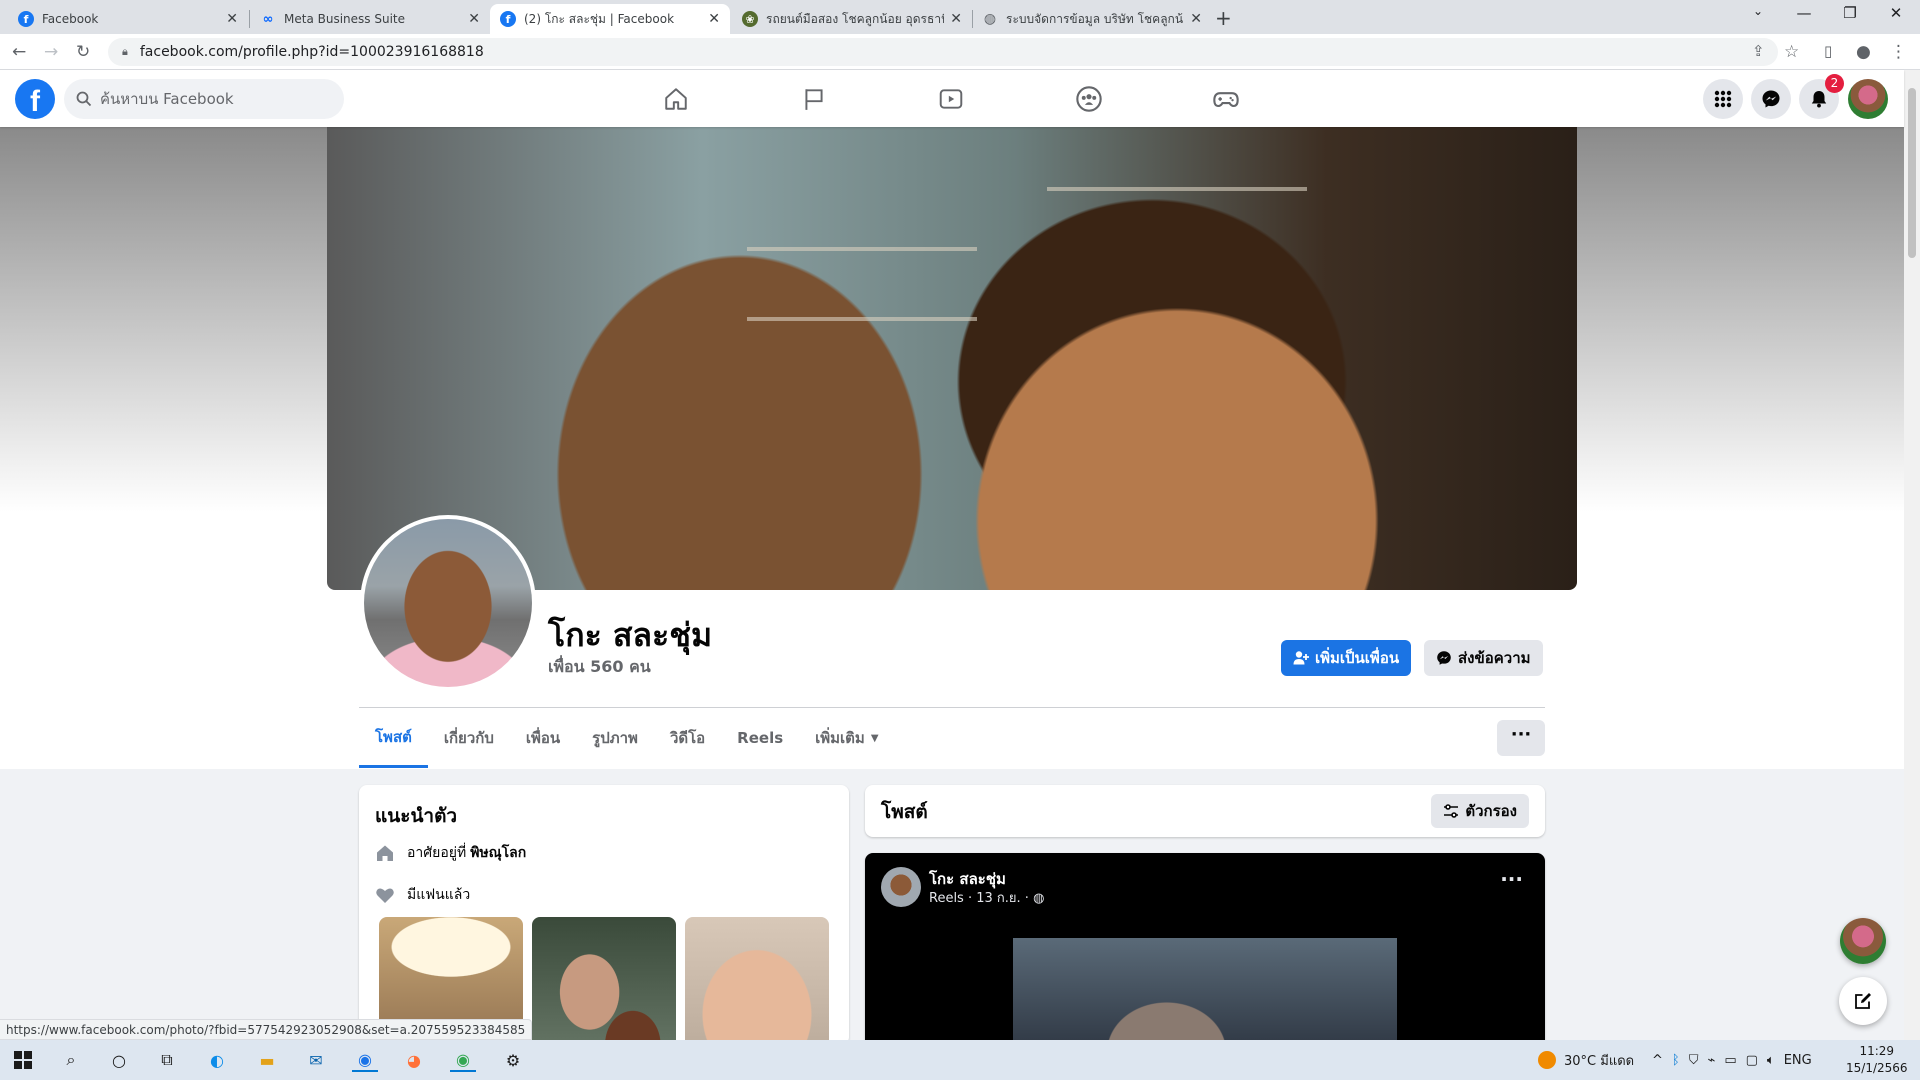  What do you see at coordinates (1863, 1001) in the screenshot?
I see `new-message-button` at bounding box center [1863, 1001].